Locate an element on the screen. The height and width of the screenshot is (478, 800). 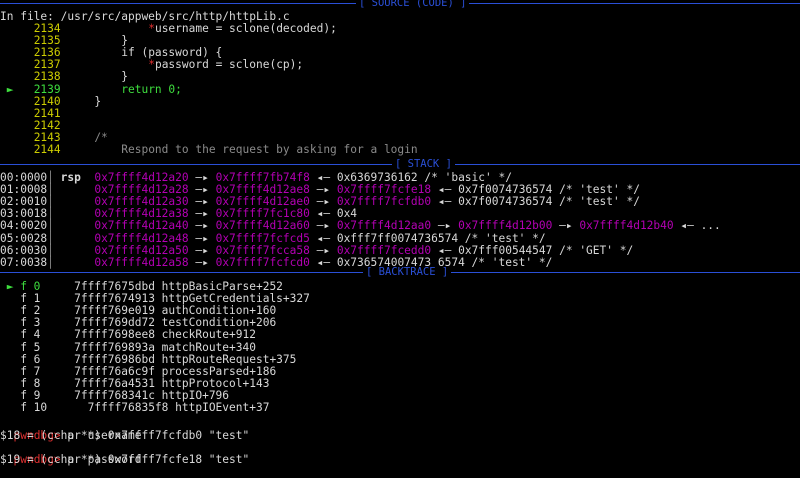
frame-marker: f 1 is located at coordinates (20, 299).